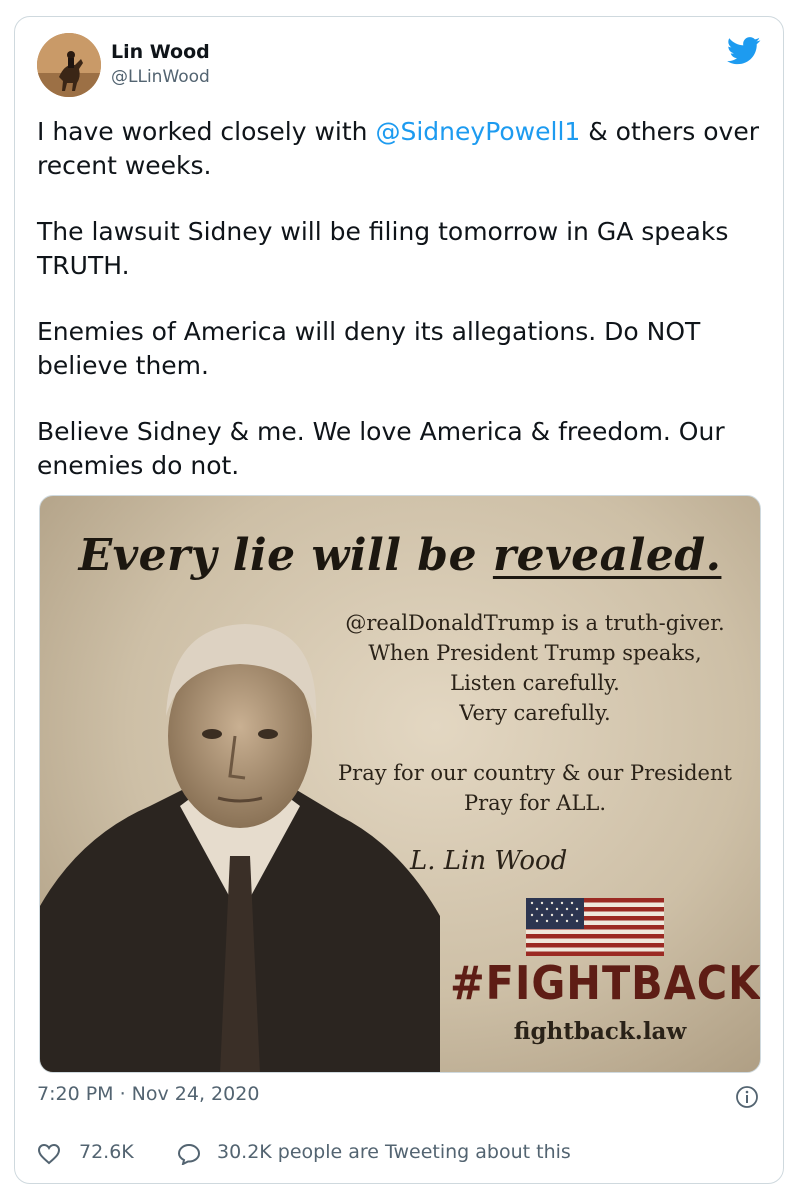 The height and width of the screenshot is (1202, 800). Describe the element at coordinates (607, 555) in the screenshot. I see `headline-underlined: revealed.` at that location.